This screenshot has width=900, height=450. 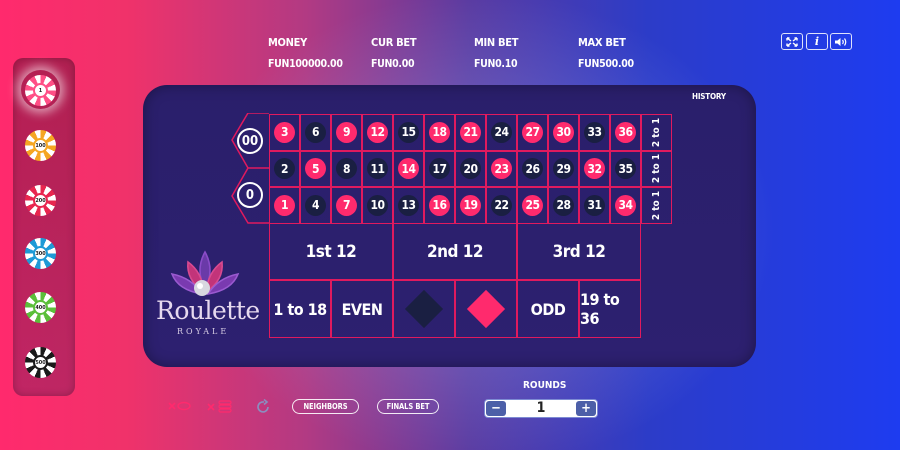 I want to click on rounds-plus-button: +, so click(x=586, y=408).